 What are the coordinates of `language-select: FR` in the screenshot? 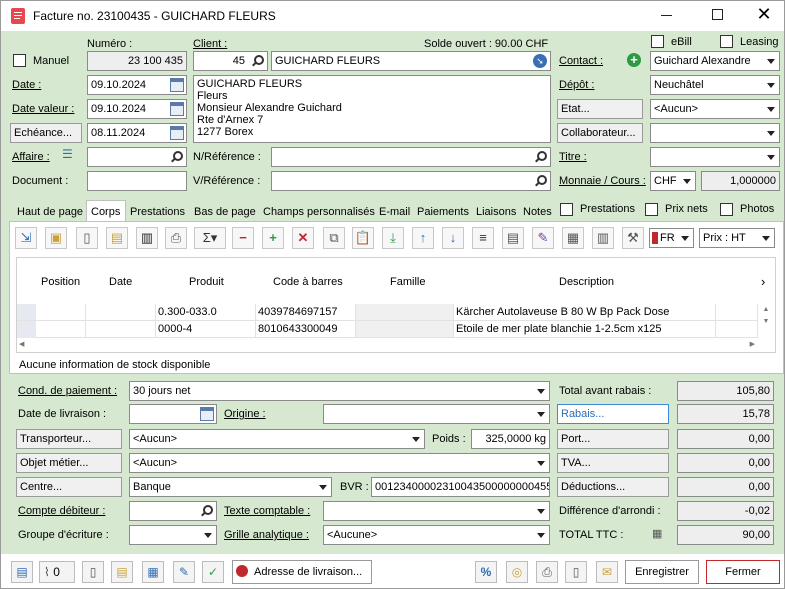 It's located at (671, 238).